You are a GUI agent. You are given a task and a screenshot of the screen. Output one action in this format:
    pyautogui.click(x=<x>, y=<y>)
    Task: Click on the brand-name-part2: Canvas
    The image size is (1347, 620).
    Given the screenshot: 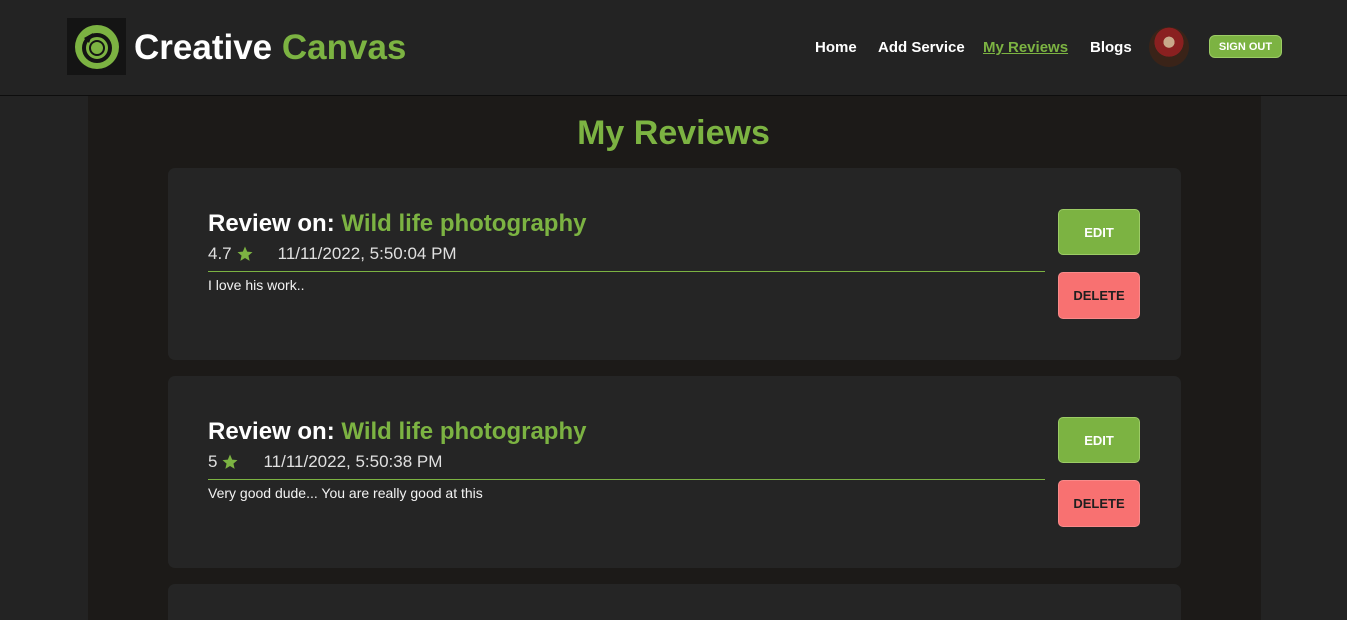 What is the action you would take?
    pyautogui.click(x=344, y=47)
    